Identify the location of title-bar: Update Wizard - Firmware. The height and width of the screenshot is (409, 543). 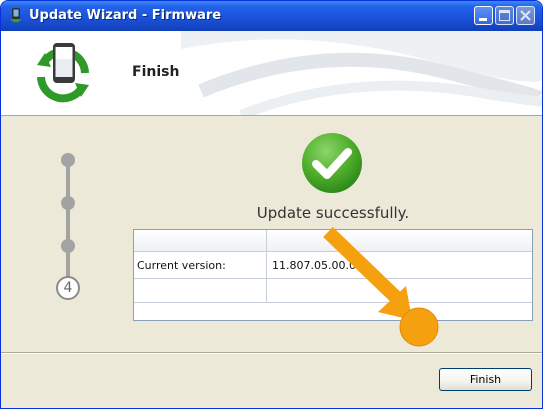
(271, 16).